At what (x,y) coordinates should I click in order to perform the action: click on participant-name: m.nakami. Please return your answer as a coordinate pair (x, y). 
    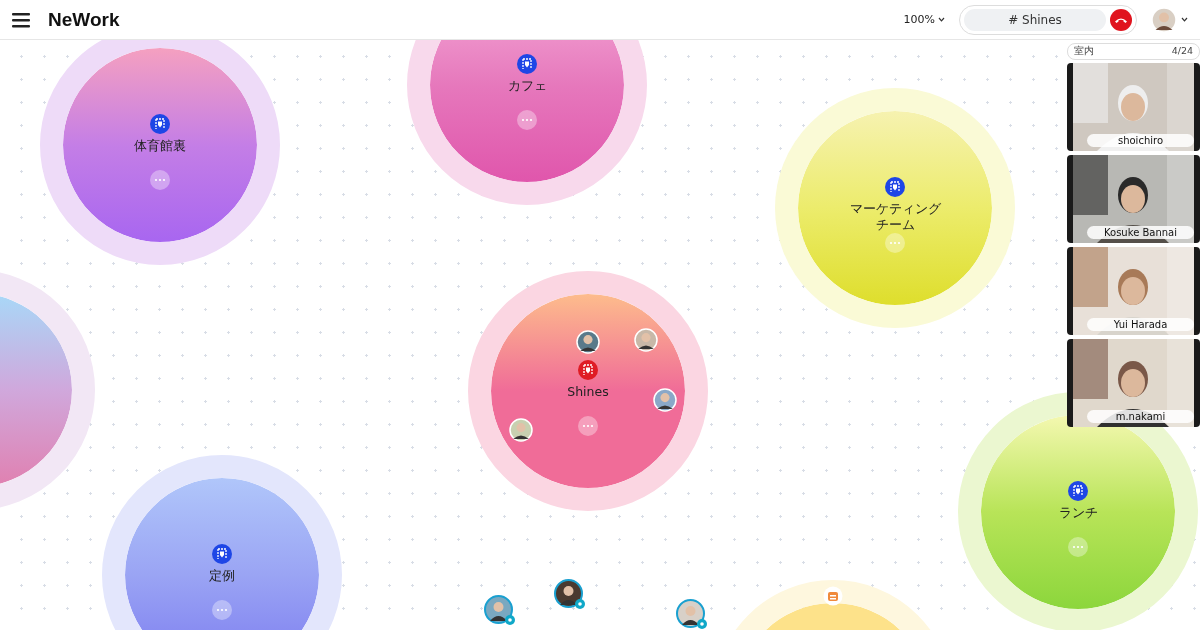
    Looking at the image, I should click on (1140, 416).